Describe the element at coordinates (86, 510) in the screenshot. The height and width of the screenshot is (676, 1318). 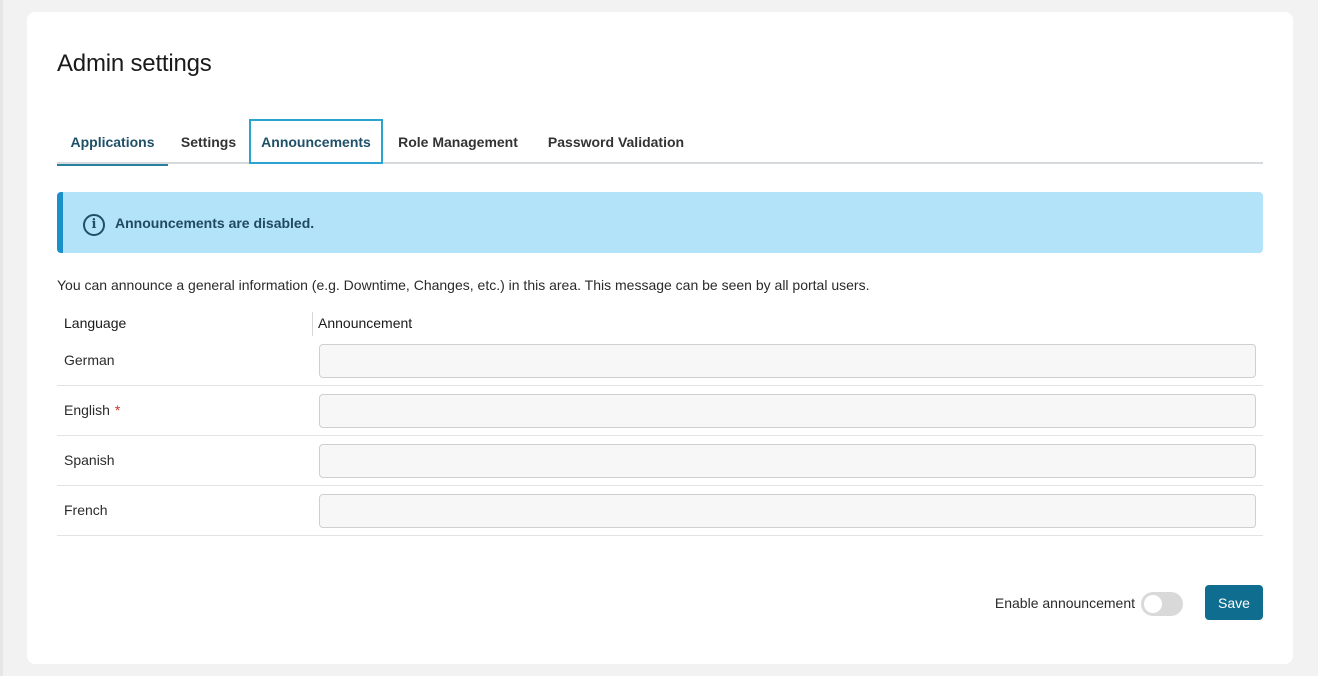
I see `language-label: French` at that location.